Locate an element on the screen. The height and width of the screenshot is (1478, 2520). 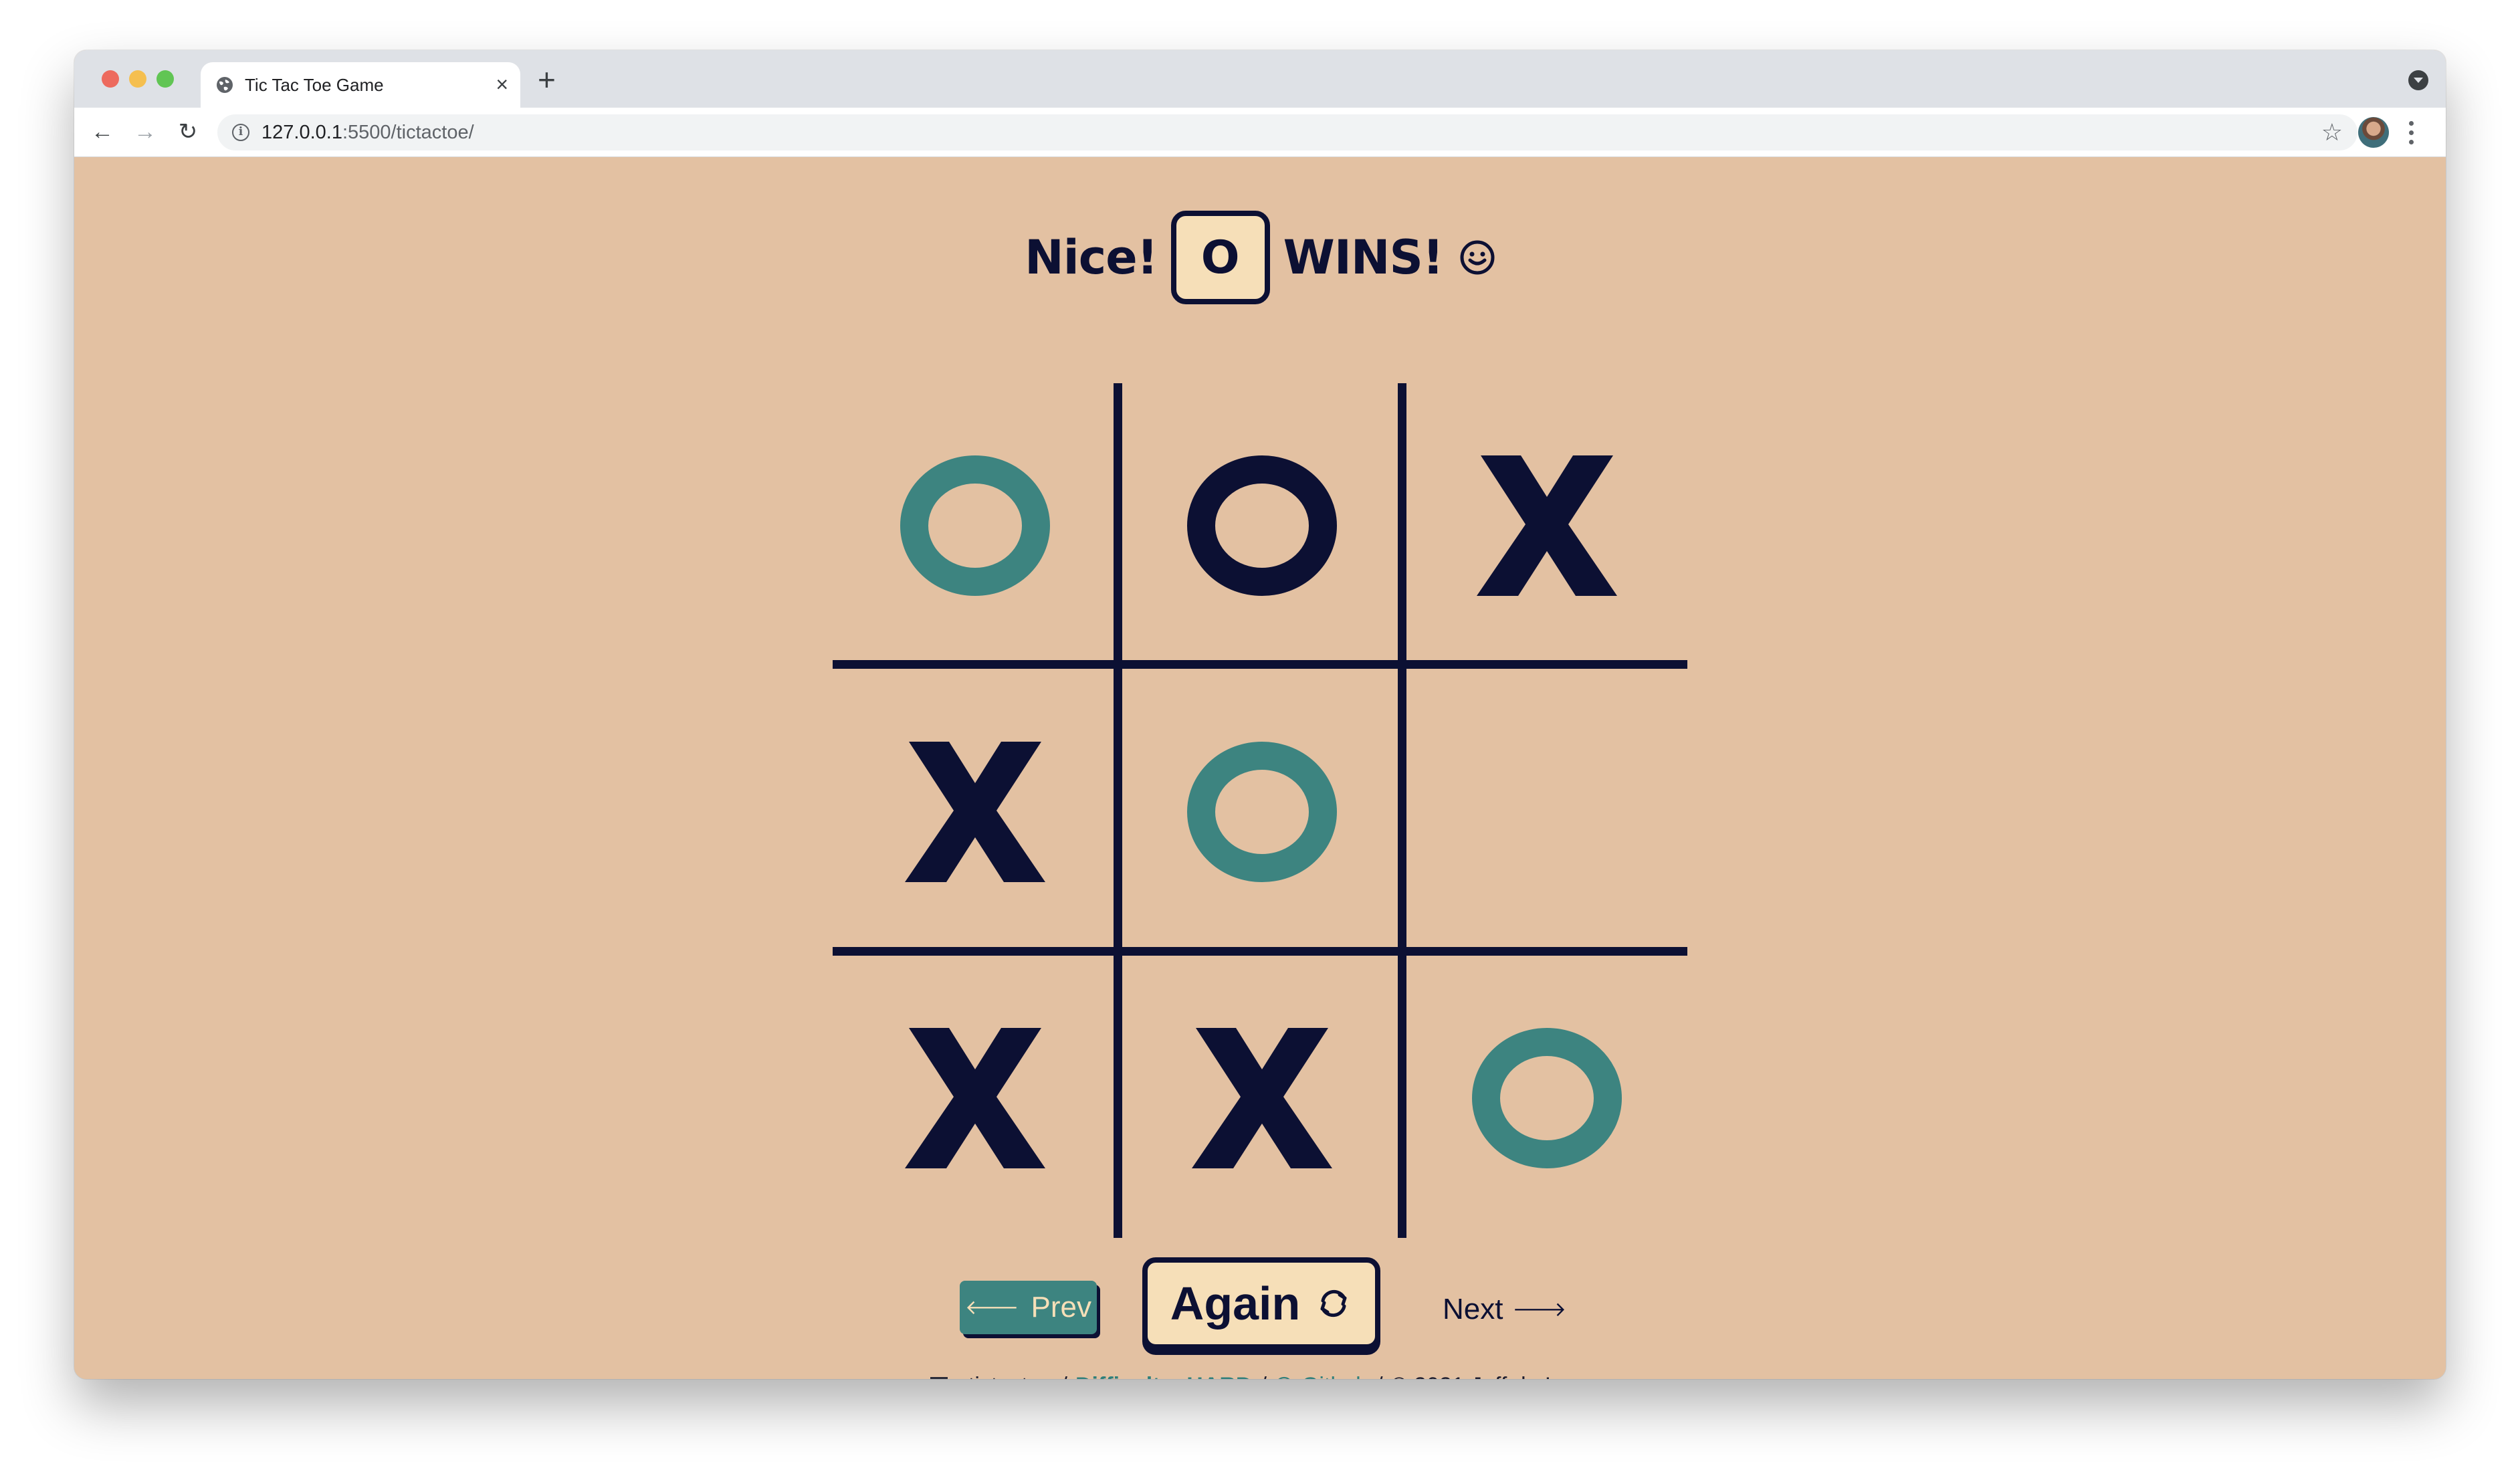
reload-button: ↻ is located at coordinates (188, 131).